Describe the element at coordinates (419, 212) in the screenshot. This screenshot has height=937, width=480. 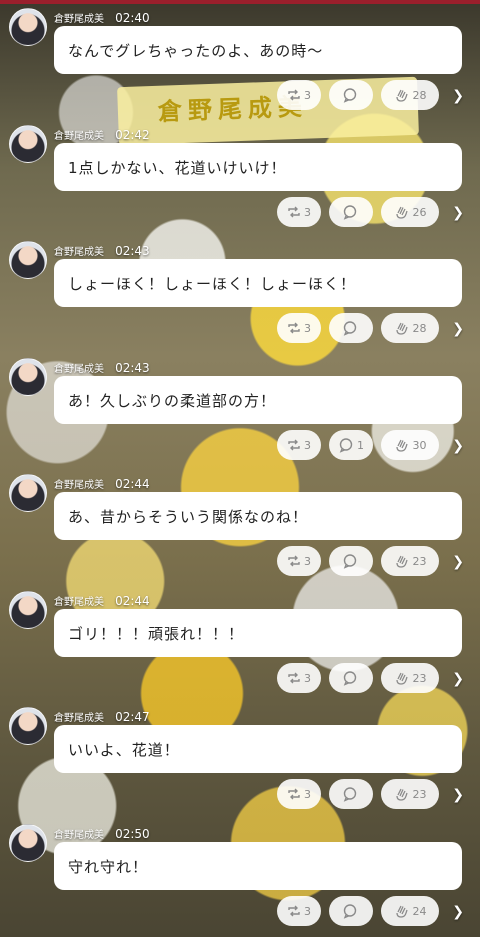
I see `clap-count: 26` at that location.